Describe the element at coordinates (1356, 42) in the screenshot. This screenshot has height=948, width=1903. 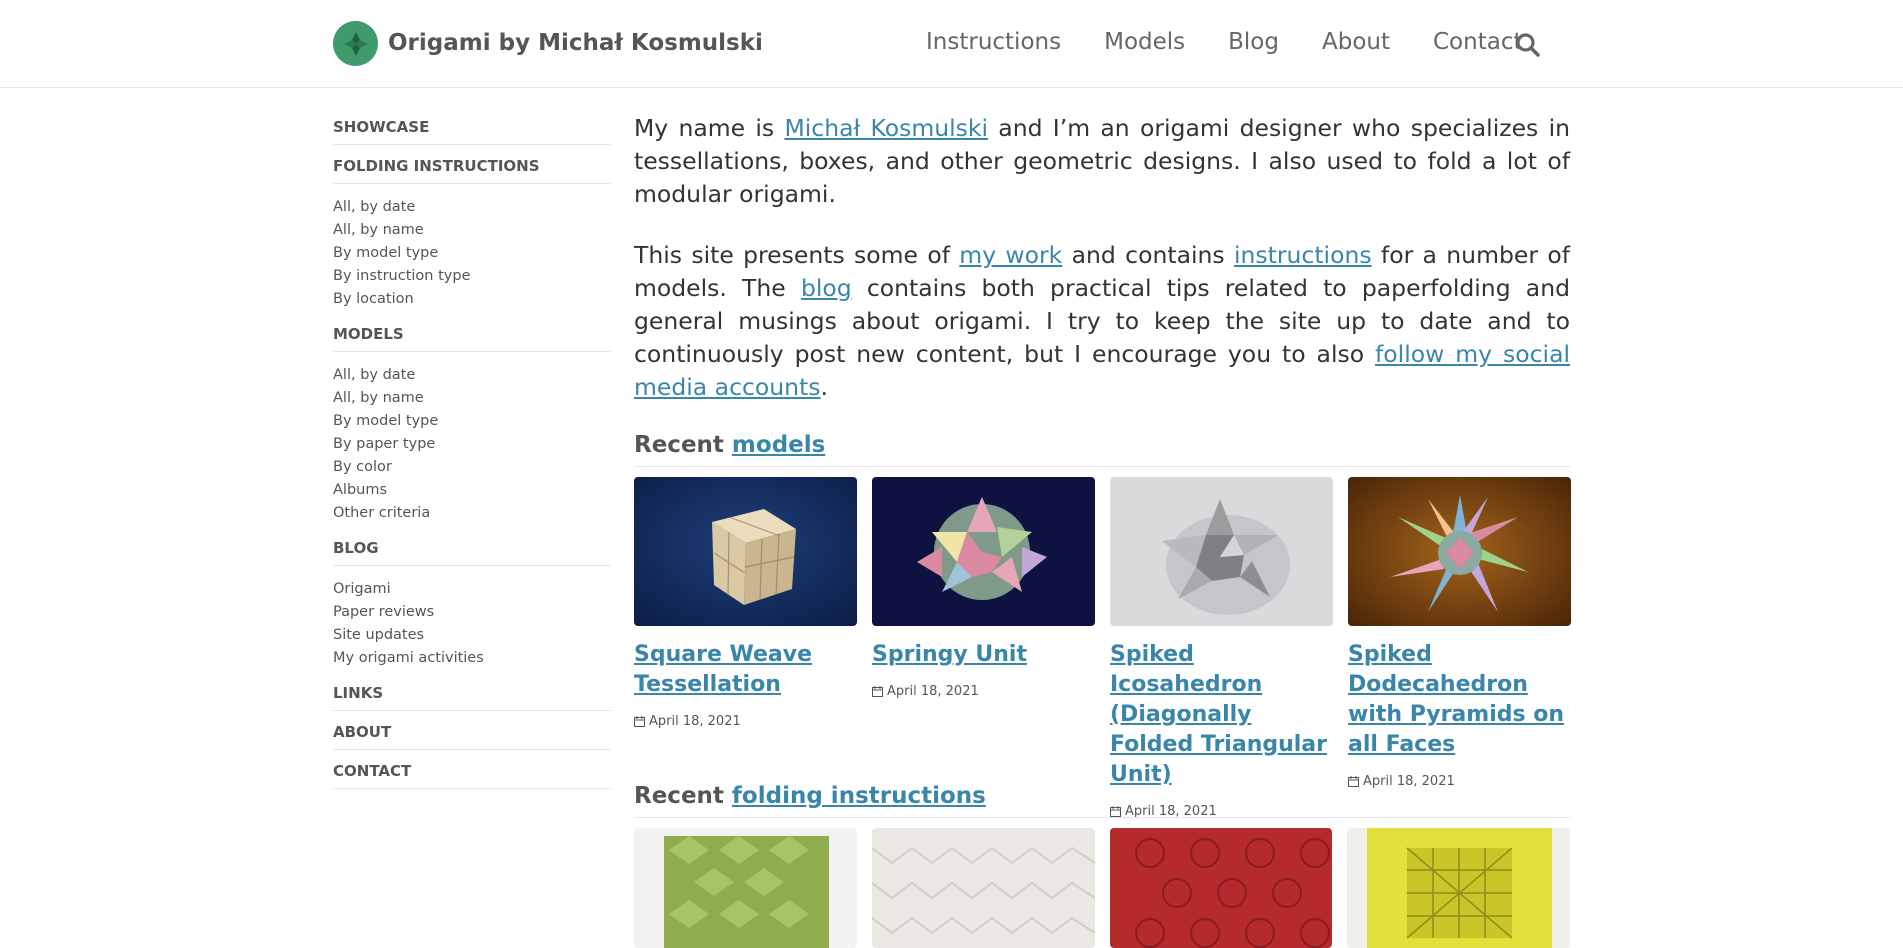
I see `nav-about: About` at that location.